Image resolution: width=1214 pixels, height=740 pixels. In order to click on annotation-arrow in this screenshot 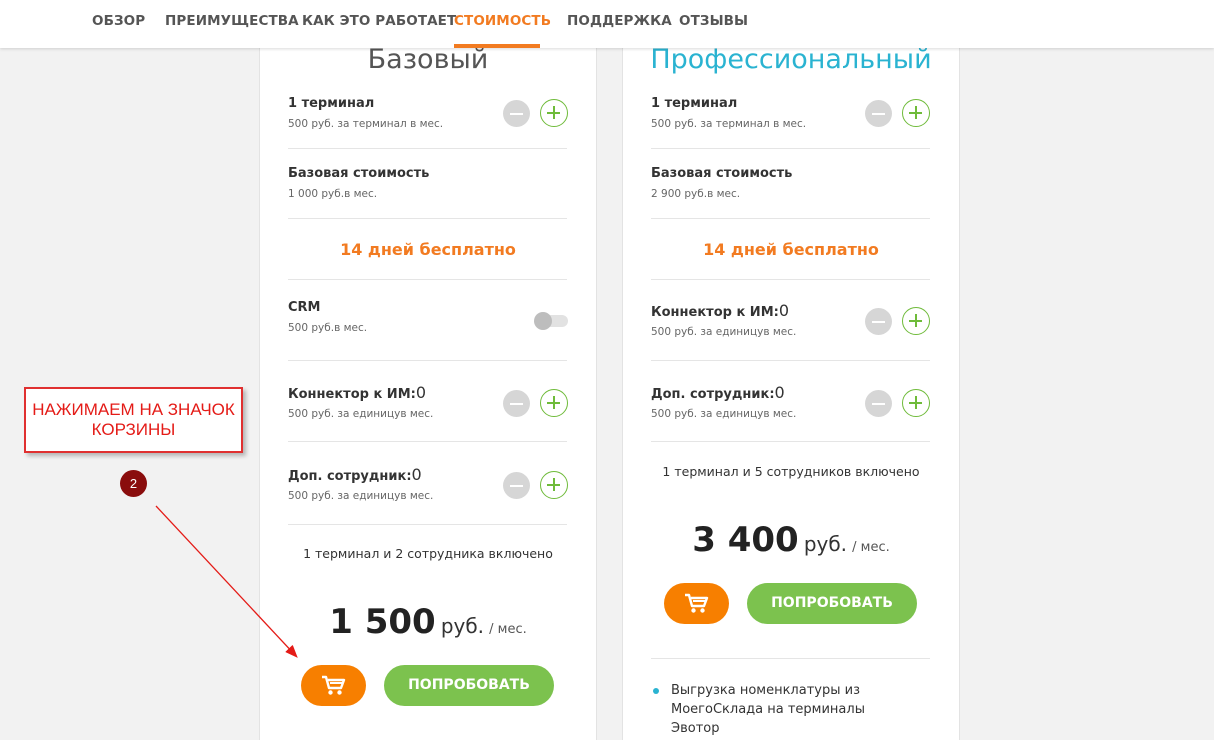, I will do `click(226, 581)`.